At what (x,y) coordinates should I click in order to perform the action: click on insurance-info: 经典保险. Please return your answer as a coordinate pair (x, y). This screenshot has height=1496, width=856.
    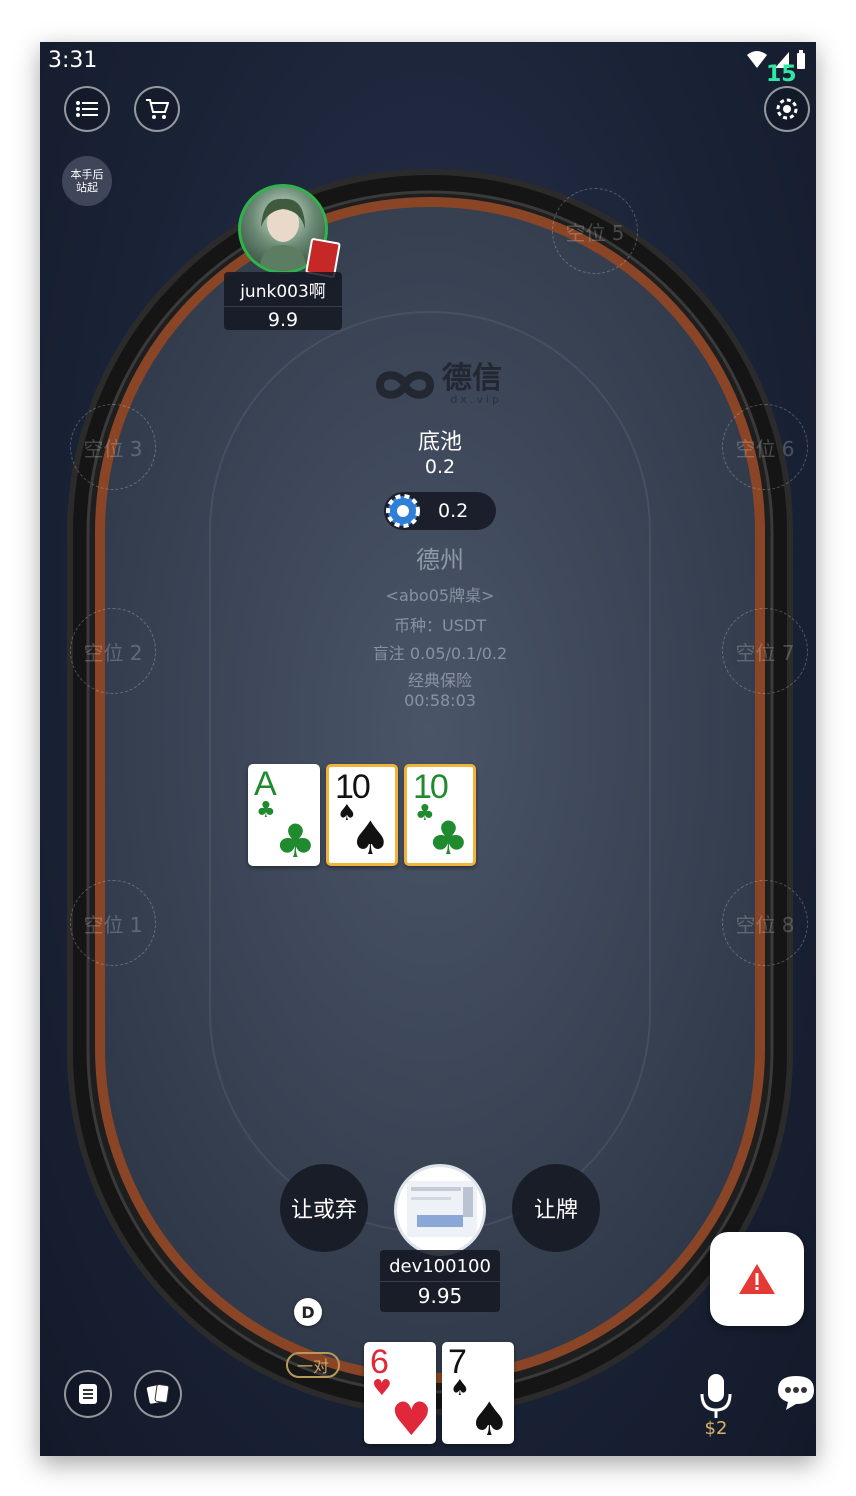
    Looking at the image, I should click on (439, 680).